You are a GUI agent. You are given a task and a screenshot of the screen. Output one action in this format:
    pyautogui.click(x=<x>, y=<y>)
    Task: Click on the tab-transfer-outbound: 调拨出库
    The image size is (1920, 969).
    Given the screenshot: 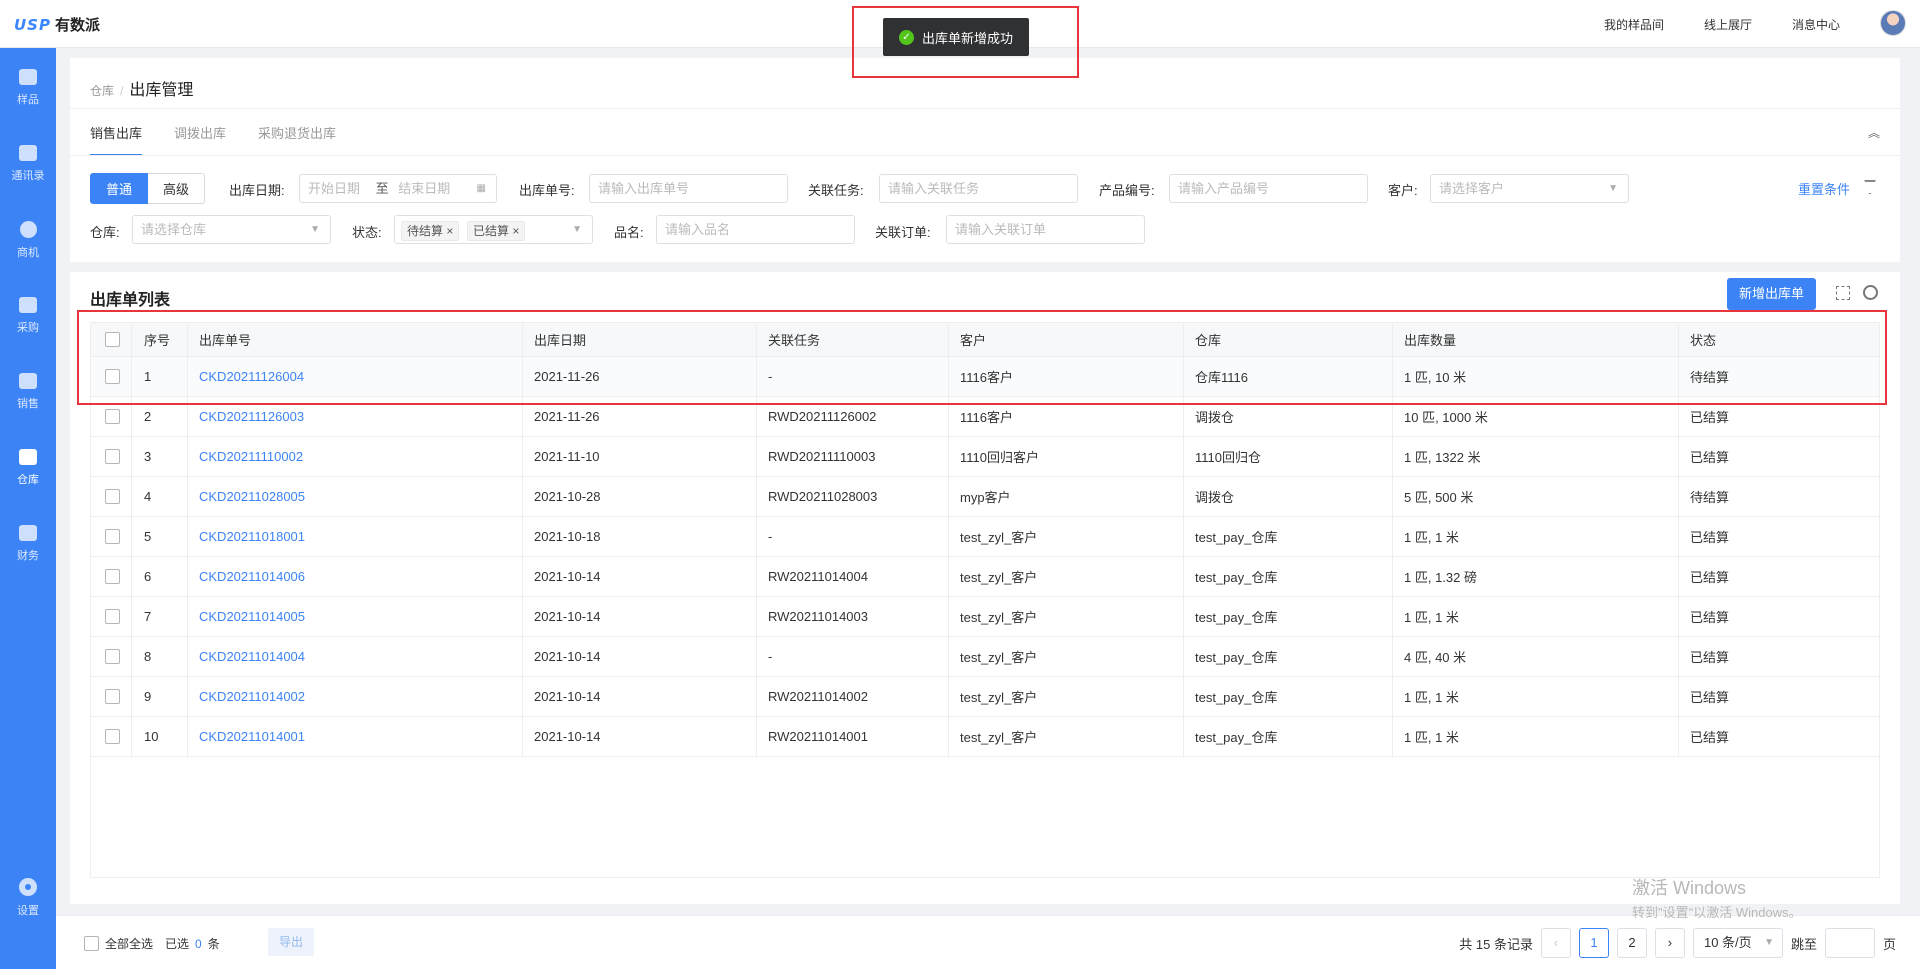 What is the action you would take?
    pyautogui.click(x=200, y=139)
    